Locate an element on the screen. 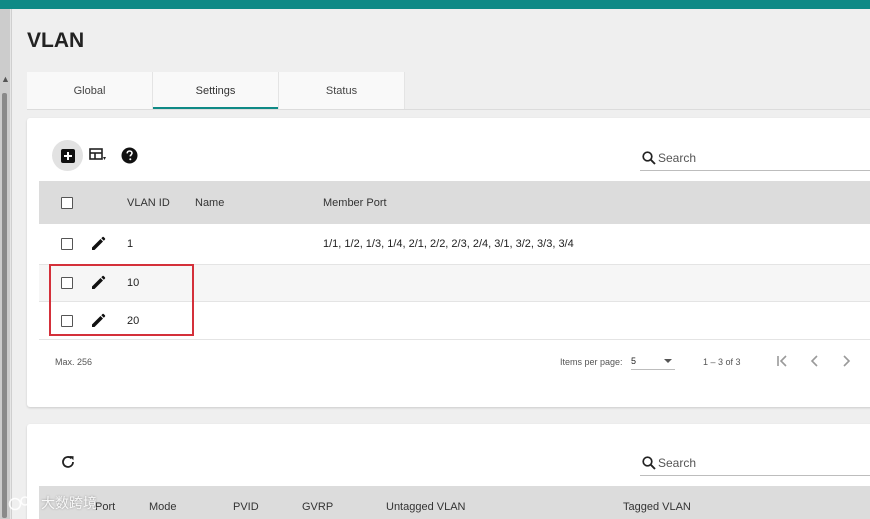 The width and height of the screenshot is (870, 519). first-page-button is located at coordinates (783, 361).